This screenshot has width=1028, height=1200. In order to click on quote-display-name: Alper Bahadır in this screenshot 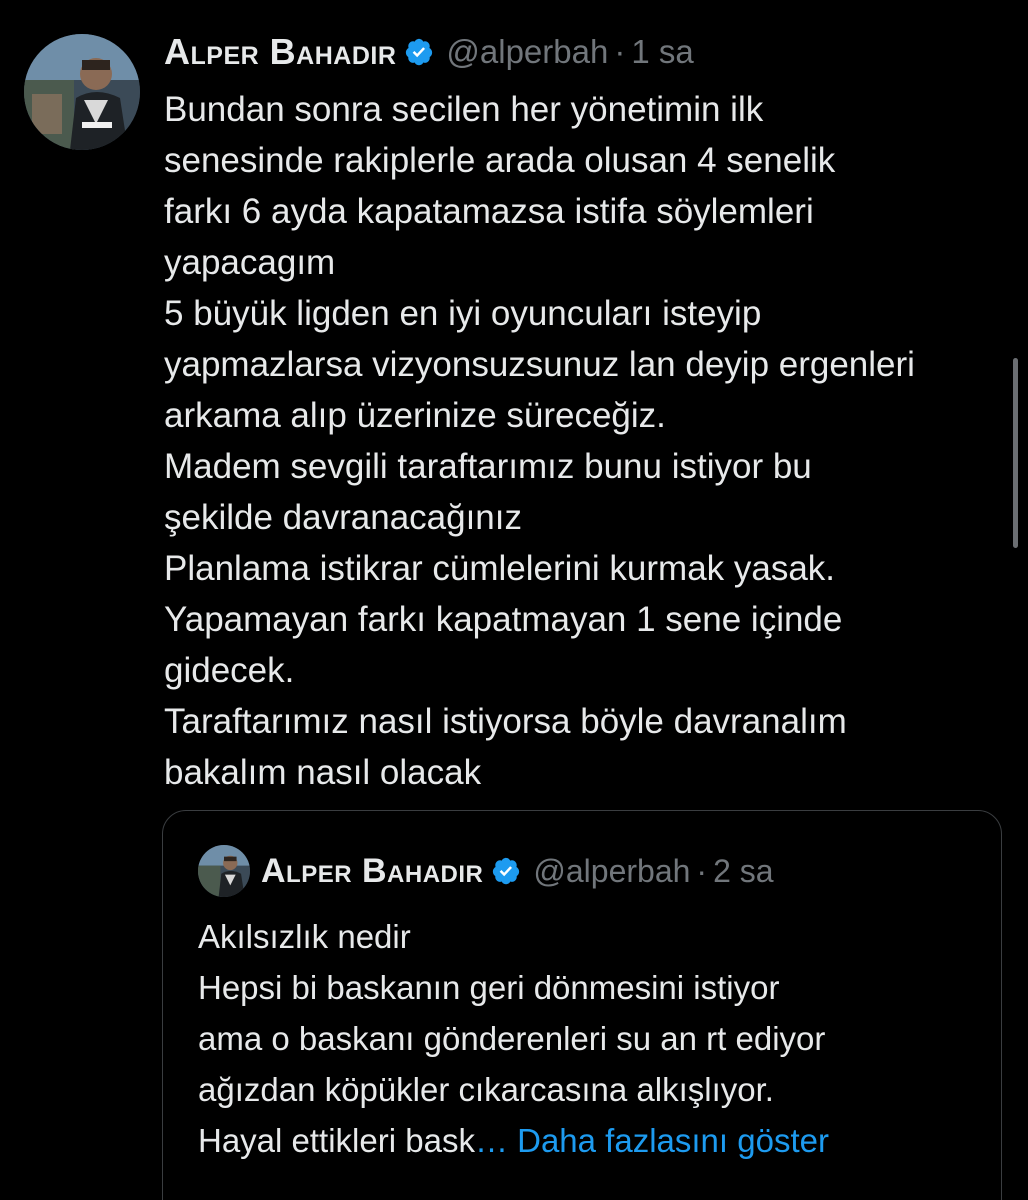, I will do `click(372, 871)`.